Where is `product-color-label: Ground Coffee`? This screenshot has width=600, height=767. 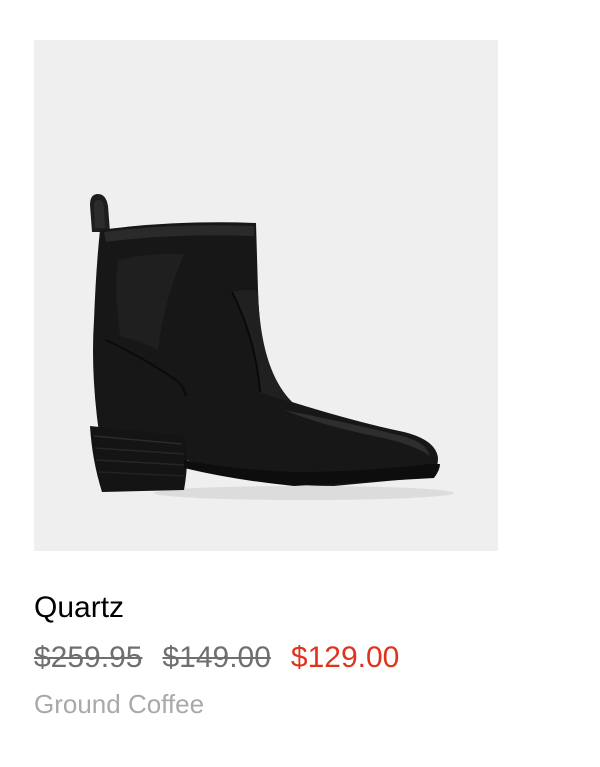
product-color-label: Ground Coffee is located at coordinates (119, 704).